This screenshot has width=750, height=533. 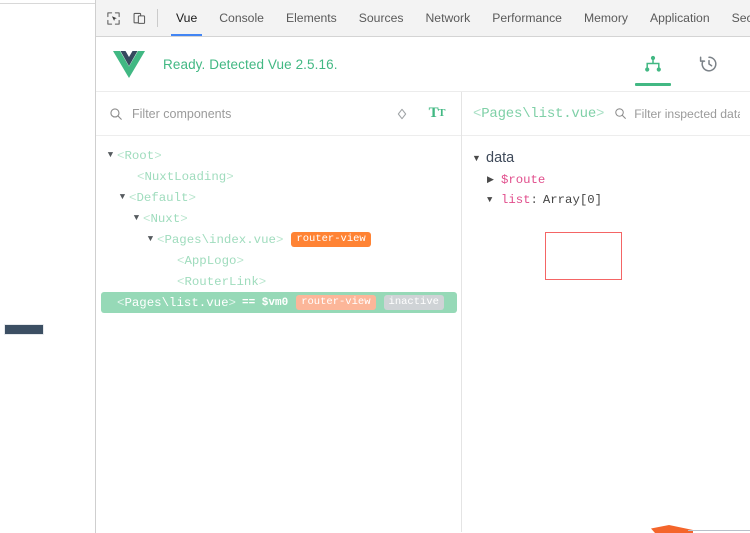 I want to click on page-content-bar, so click(x=24, y=329).